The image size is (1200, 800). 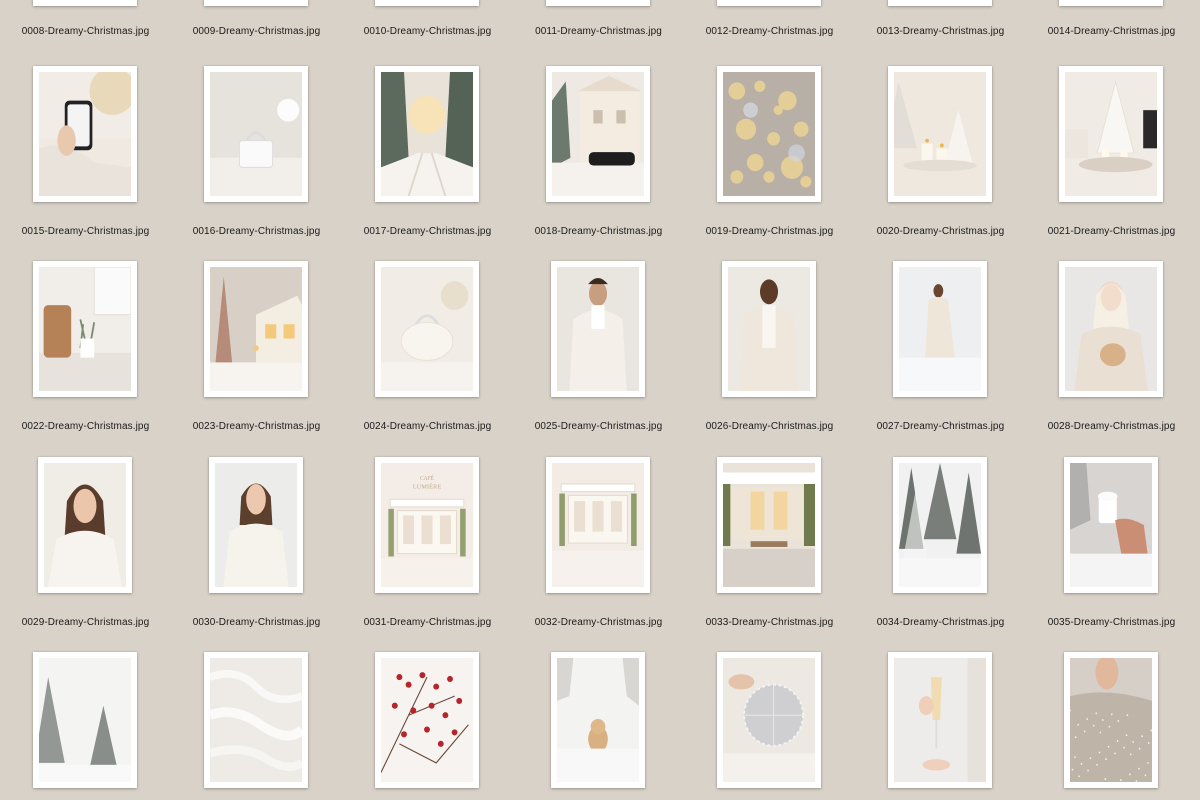 What do you see at coordinates (427, 31) in the screenshot?
I see `file-name-label: 0010-Dreamy-Christmas.jpg` at bounding box center [427, 31].